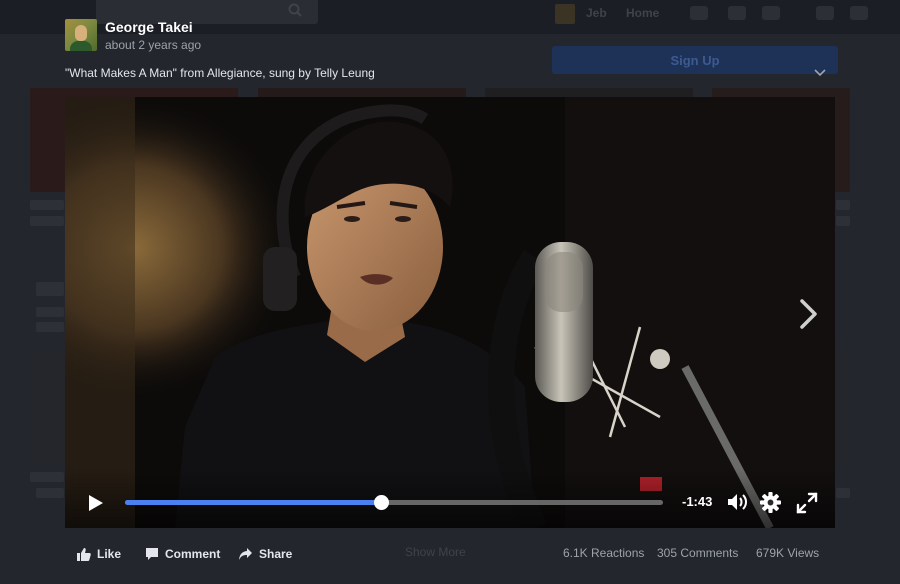 The height and width of the screenshot is (584, 900). I want to click on author-avatar, so click(81, 35).